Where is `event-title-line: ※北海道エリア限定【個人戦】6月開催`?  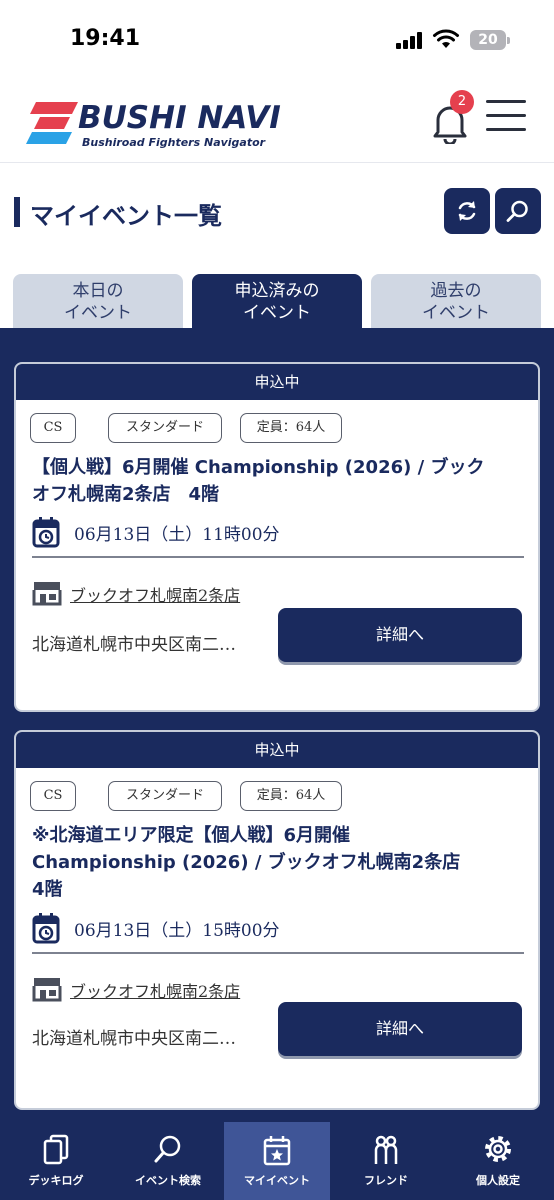
event-title-line: ※北海道エリア限定【個人戦】6月開催 is located at coordinates (191, 835).